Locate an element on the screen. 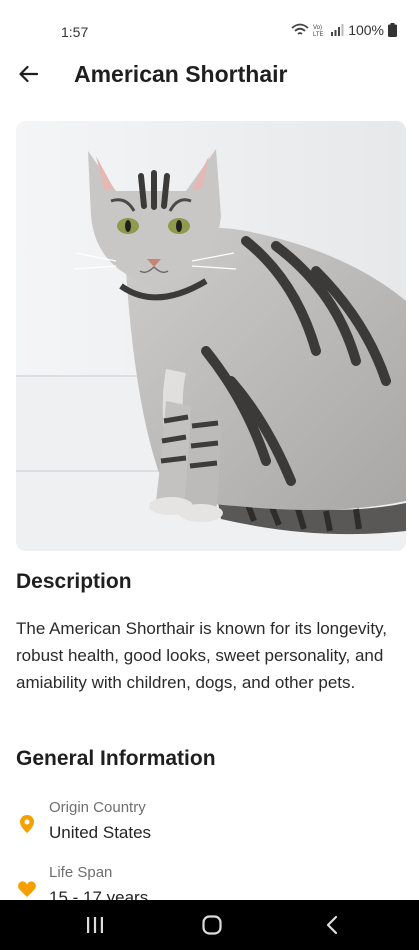  info-label: Origin Country is located at coordinates (97, 807).